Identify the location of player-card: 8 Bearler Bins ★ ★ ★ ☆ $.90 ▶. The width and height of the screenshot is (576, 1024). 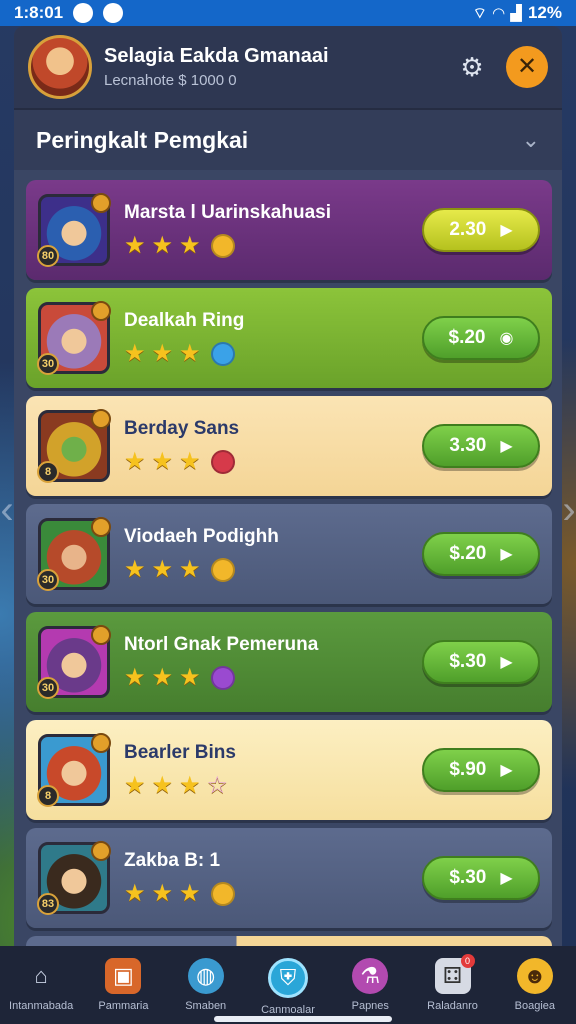
(289, 770).